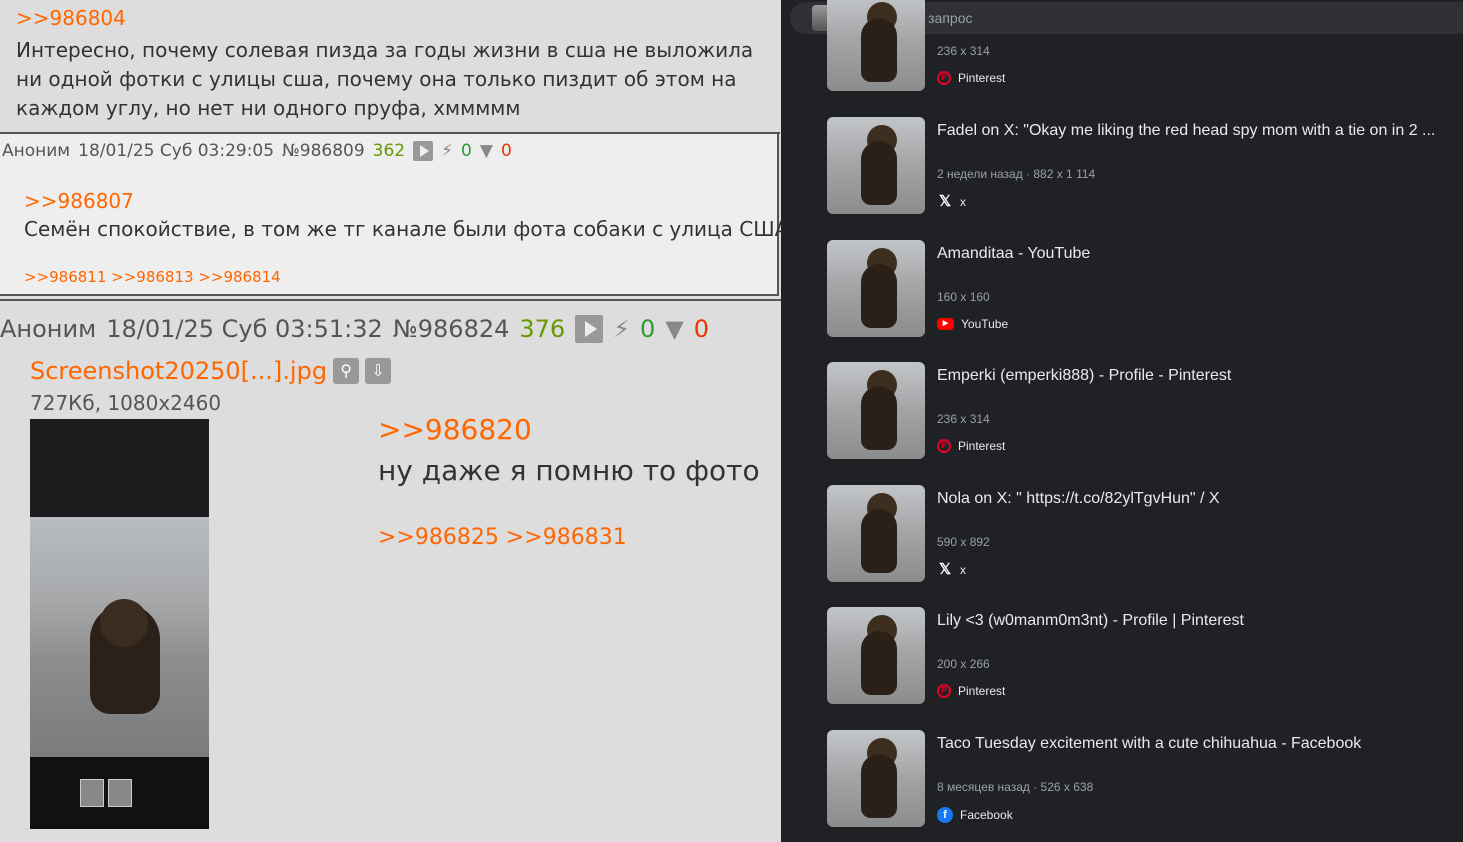  Describe the element at coordinates (119, 624) in the screenshot. I see `image-thumbnail` at that location.